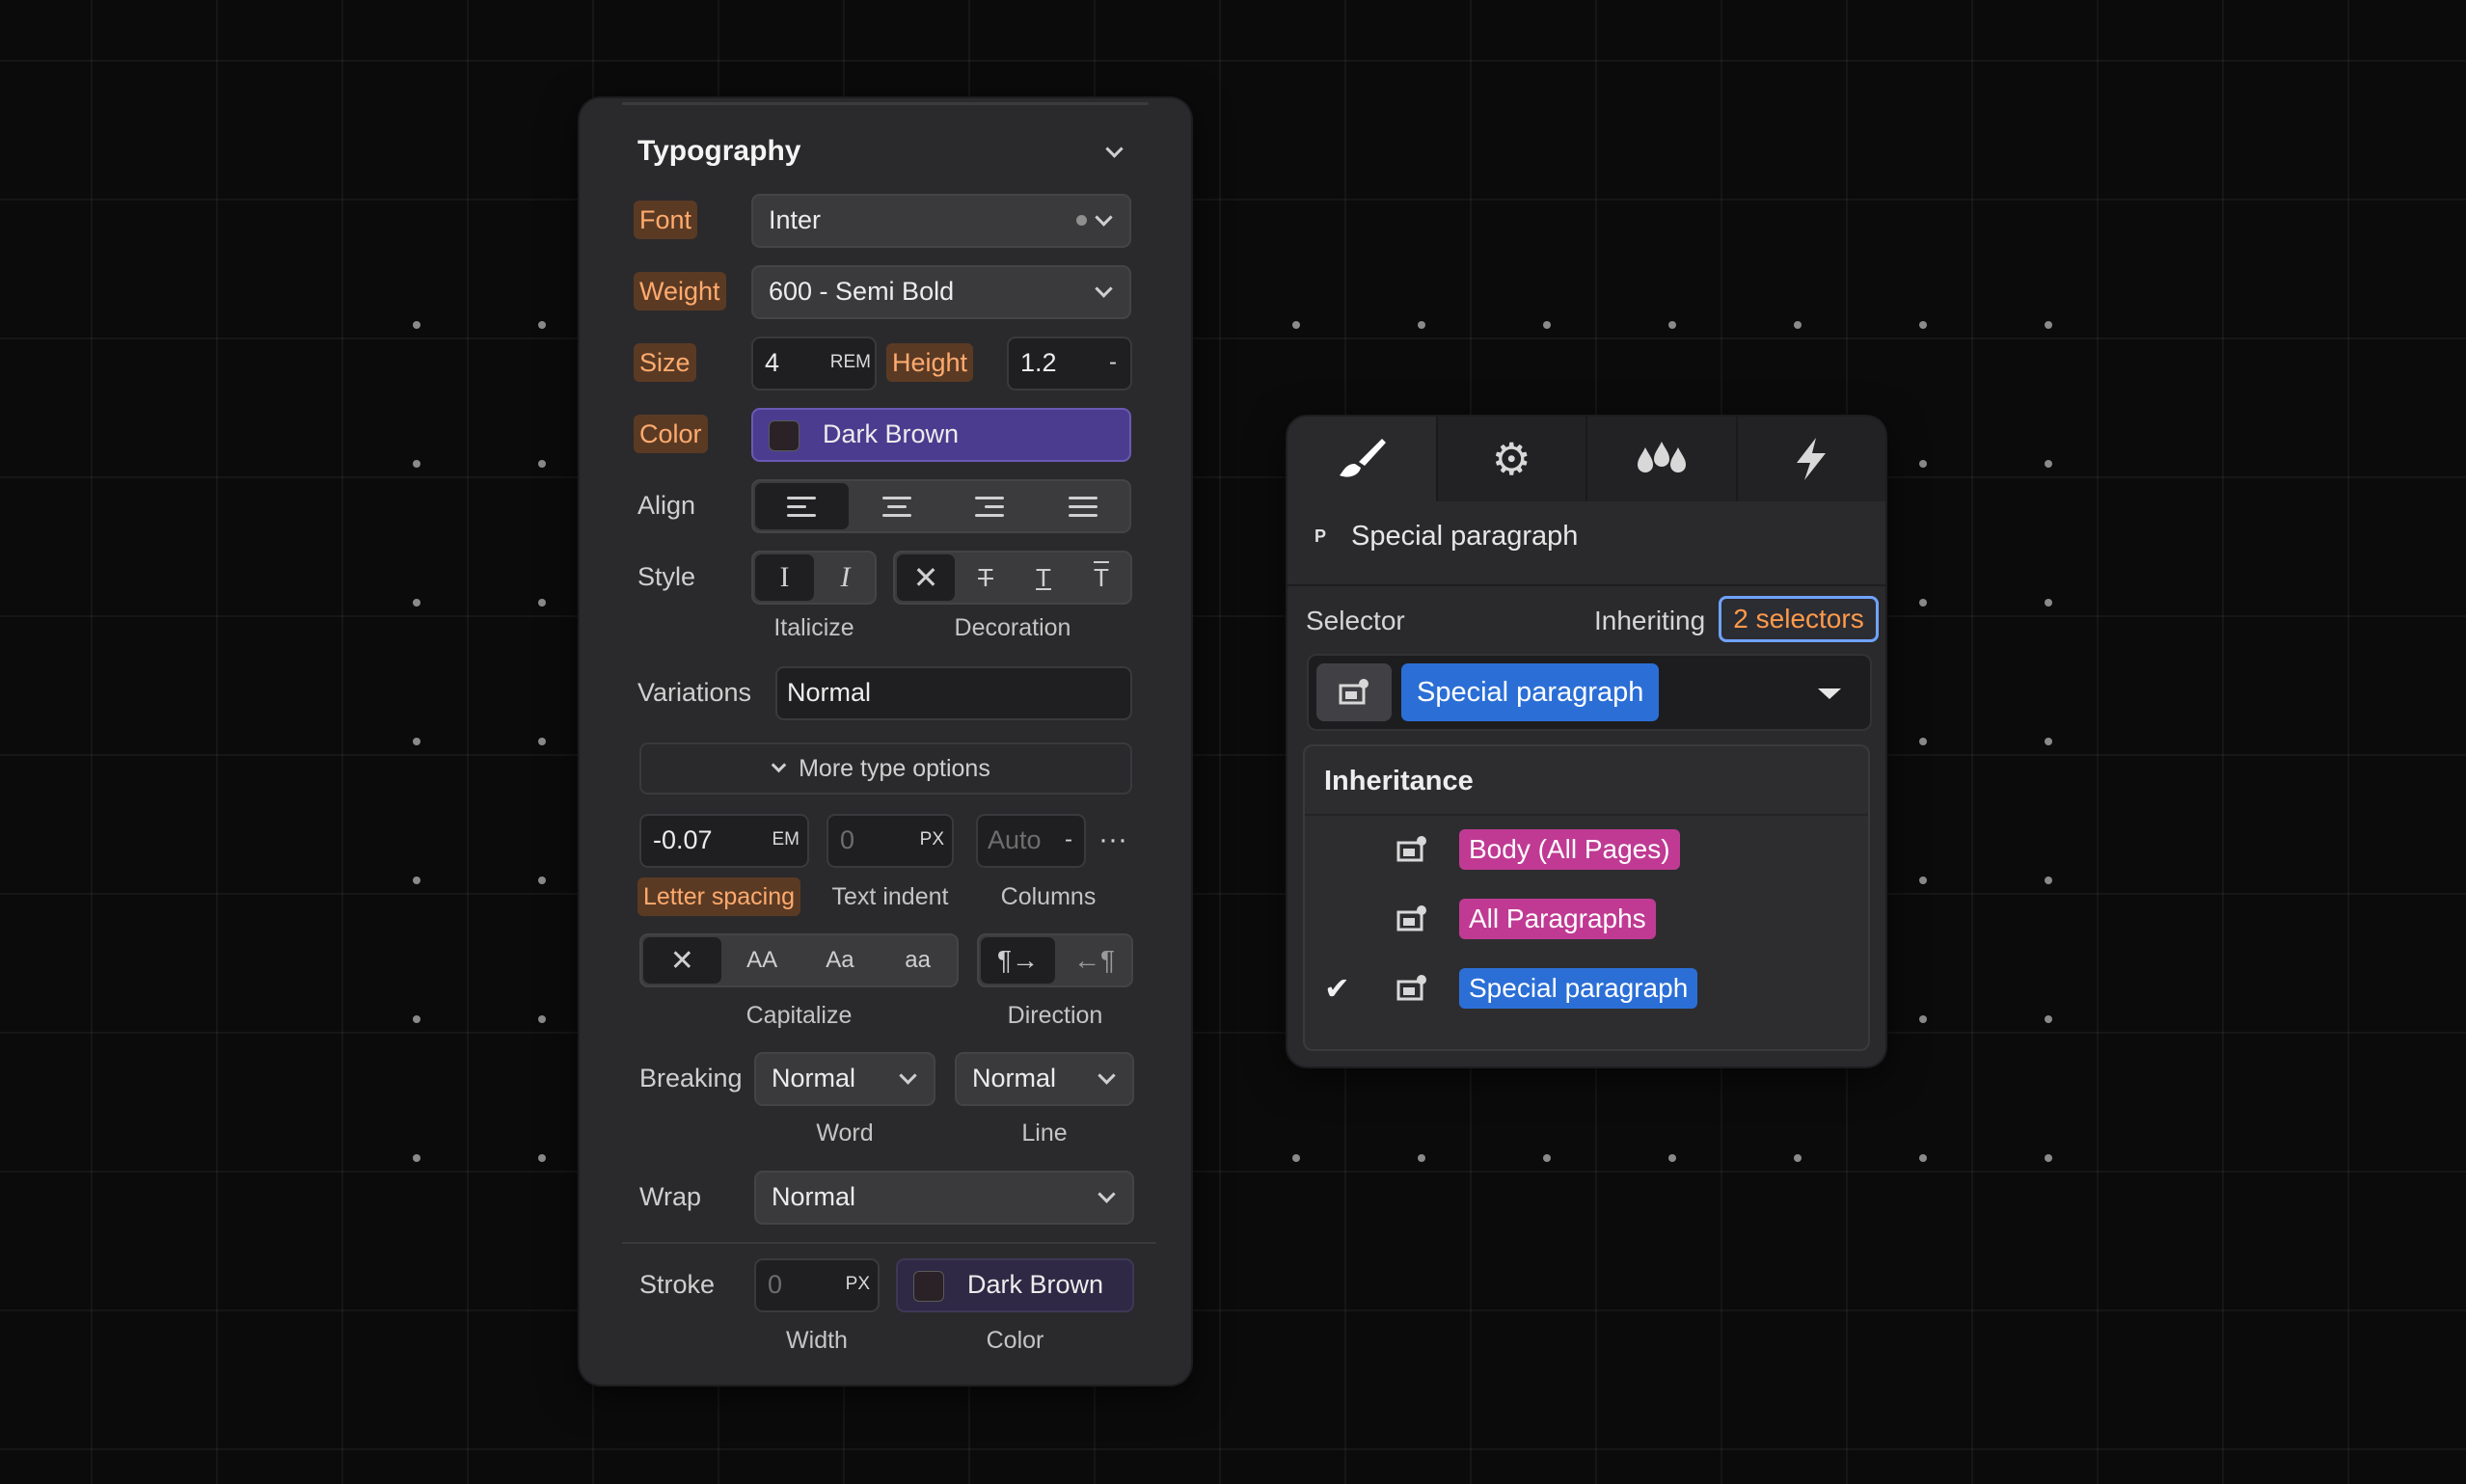 This screenshot has height=1484, width=2466. I want to click on tab-settings: ⚙, so click(1511, 459).